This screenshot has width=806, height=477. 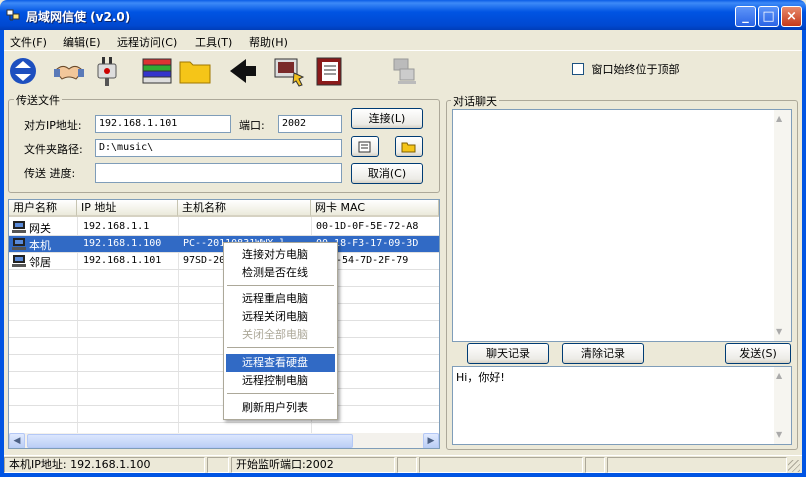 I want to click on menu-item-remote-control: 远程控制电脑, so click(x=280, y=381).